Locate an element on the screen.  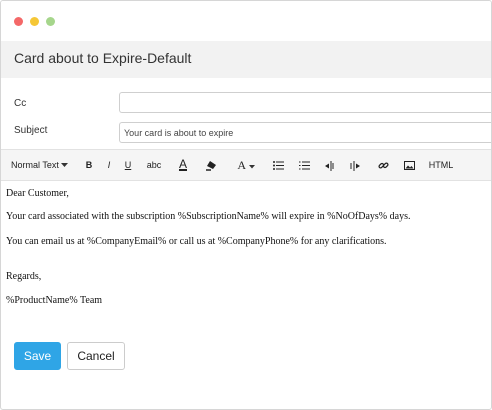
insert-image-button is located at coordinates (409, 165).